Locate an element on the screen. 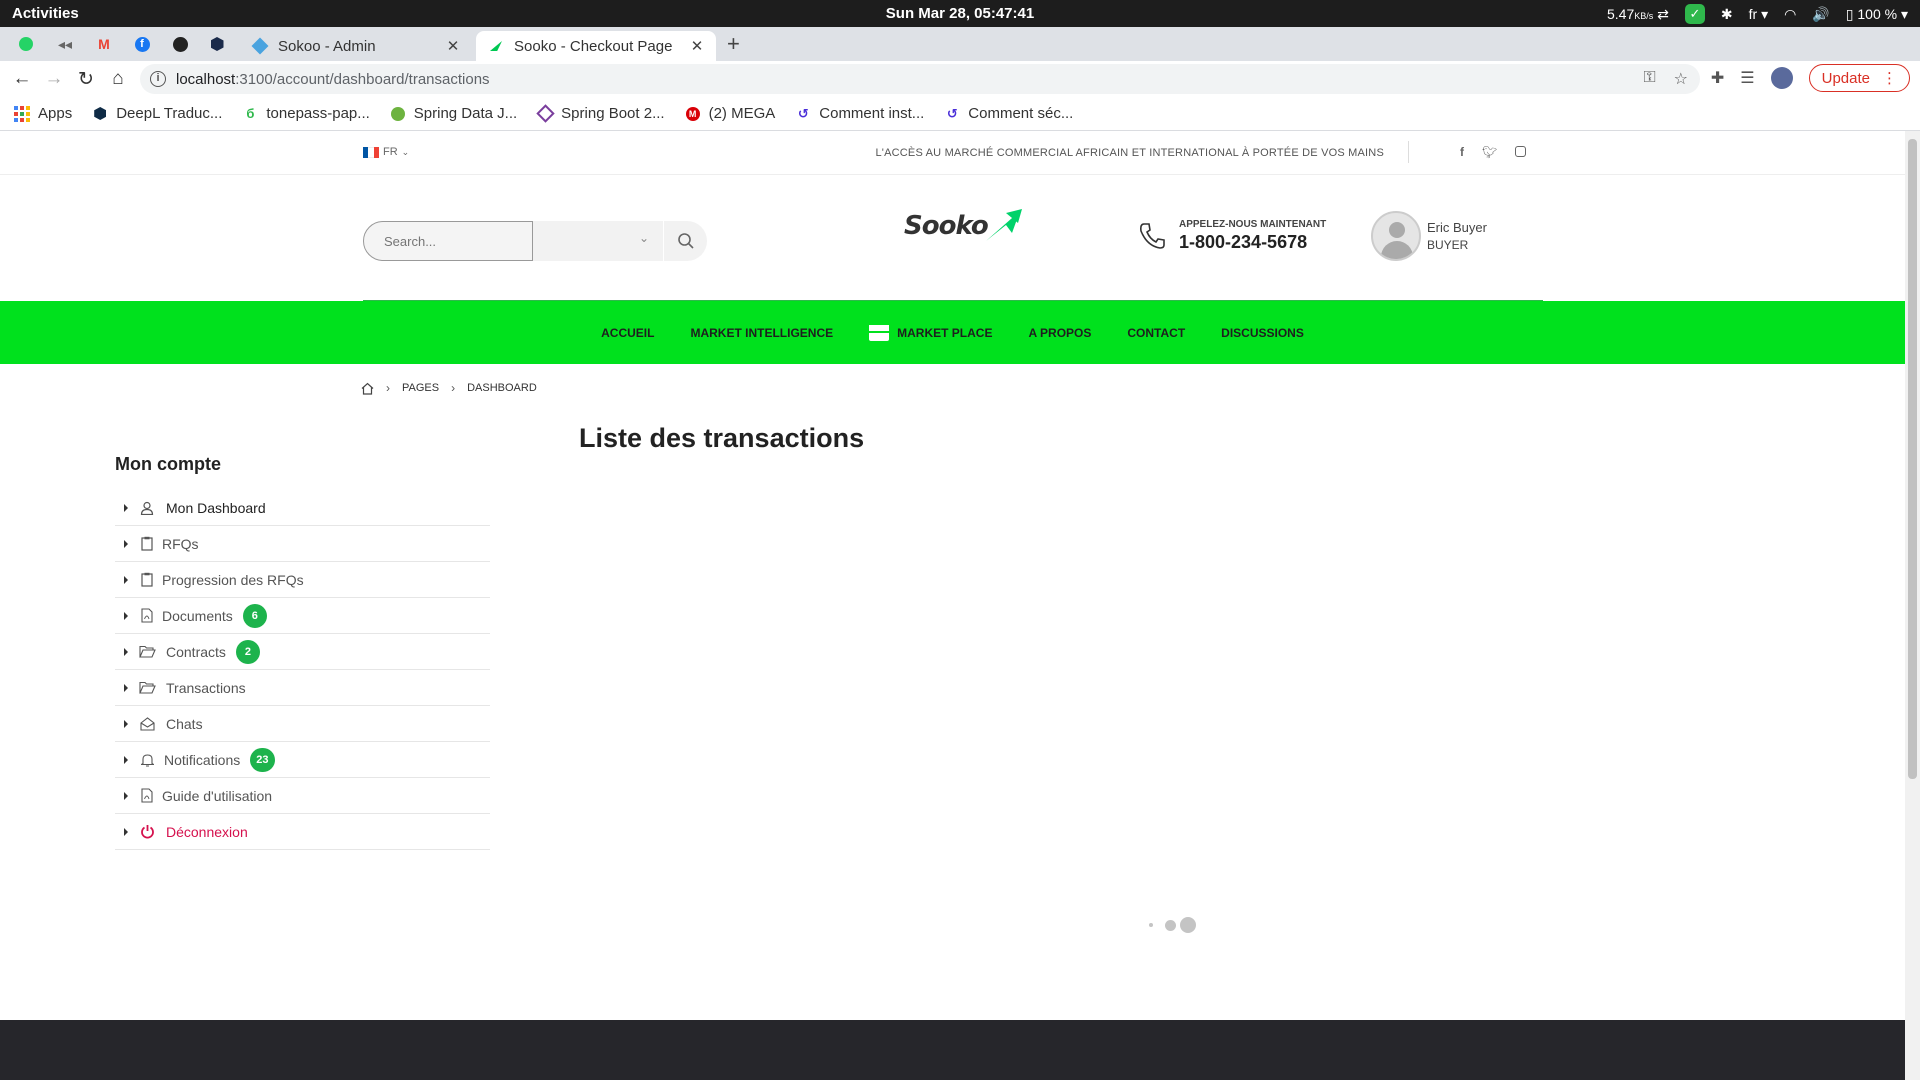 Image resolution: width=1920 pixels, height=1080 pixels. home-icon: ⌂ is located at coordinates (118, 79).